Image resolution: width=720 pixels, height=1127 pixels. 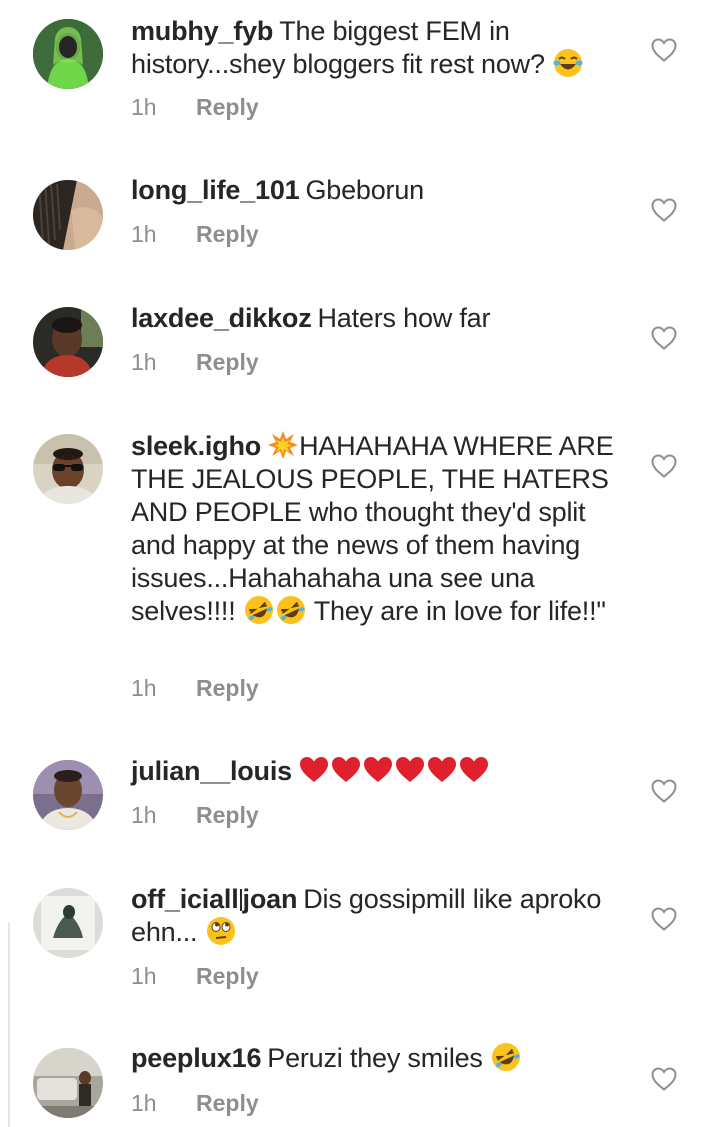 What do you see at coordinates (375, 1058) in the screenshot?
I see `comment-message: Peruzi they smiles` at bounding box center [375, 1058].